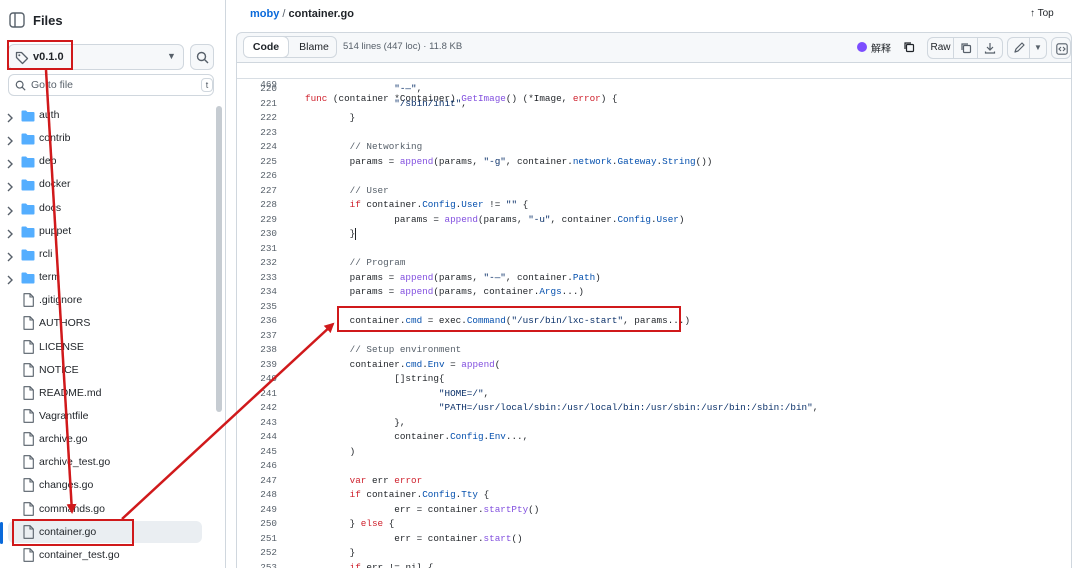 The image size is (1080, 568). What do you see at coordinates (106, 300) in the screenshot?
I see `tree-file: .gitignore` at bounding box center [106, 300].